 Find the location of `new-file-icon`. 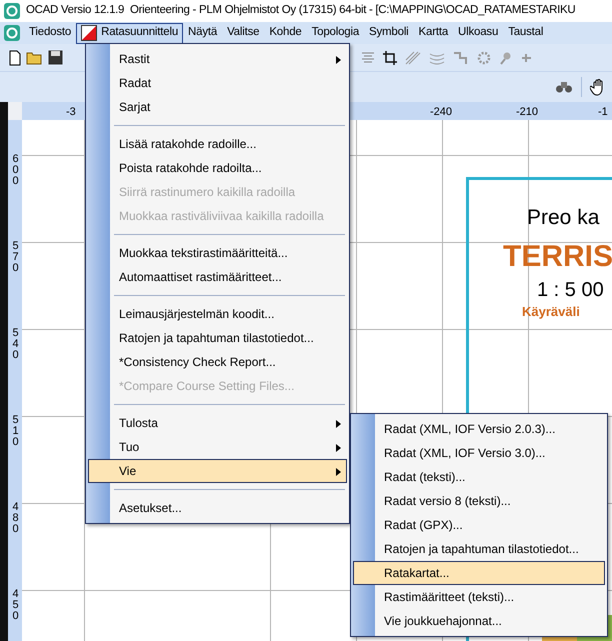

new-file-icon is located at coordinates (15, 58).